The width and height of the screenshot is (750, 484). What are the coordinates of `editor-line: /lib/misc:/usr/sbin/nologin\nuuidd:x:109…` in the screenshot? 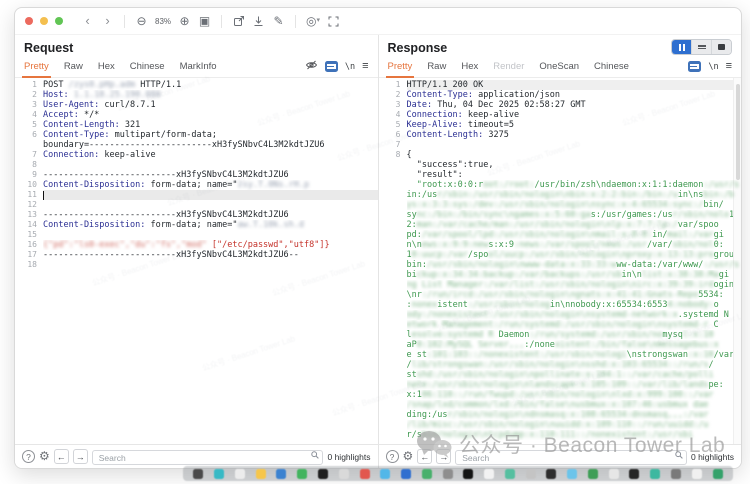 It's located at (557, 425).